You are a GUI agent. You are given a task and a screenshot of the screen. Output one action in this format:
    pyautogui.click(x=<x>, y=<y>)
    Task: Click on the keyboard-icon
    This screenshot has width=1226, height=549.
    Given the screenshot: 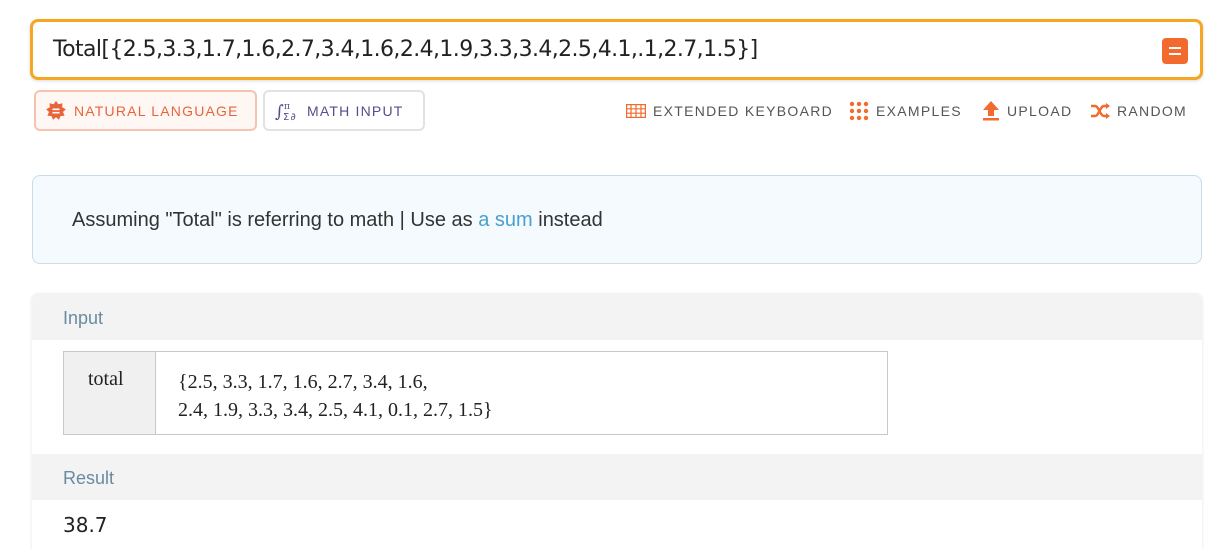 What is the action you would take?
    pyautogui.click(x=636, y=111)
    